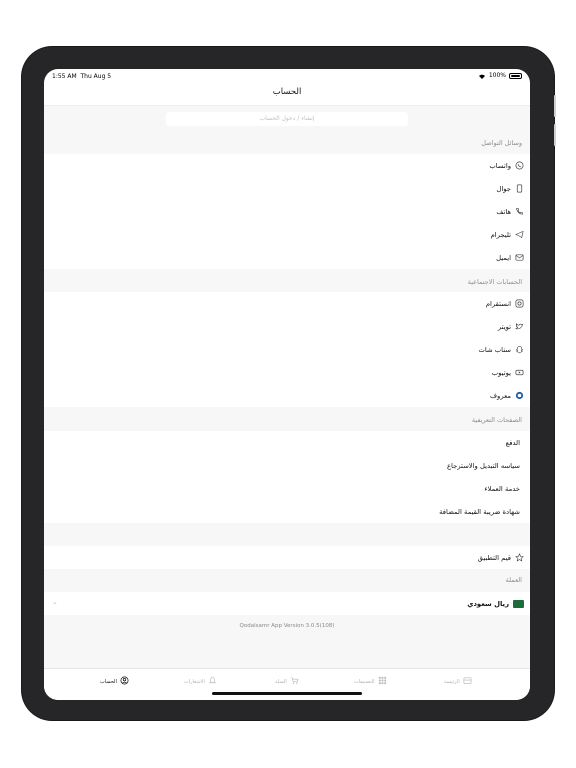 The height and width of the screenshot is (768, 576). I want to click on email-icon, so click(519, 257).